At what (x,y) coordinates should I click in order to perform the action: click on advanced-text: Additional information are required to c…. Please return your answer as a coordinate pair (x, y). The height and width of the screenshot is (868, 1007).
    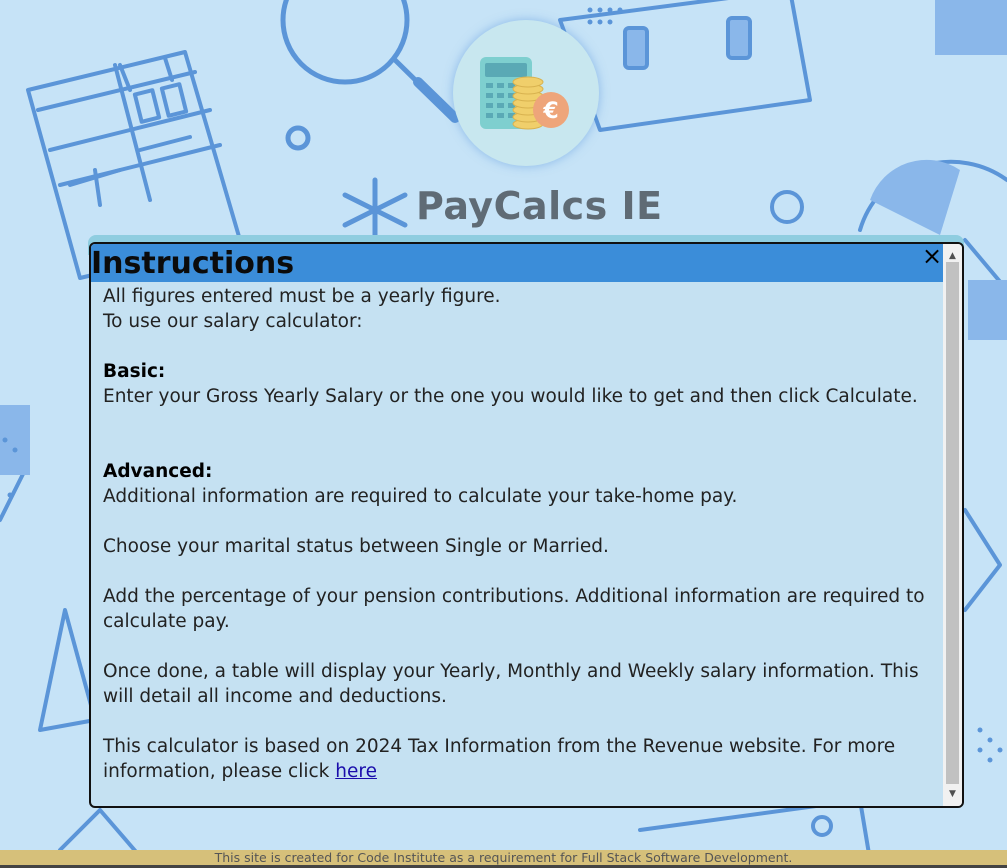
    Looking at the image, I should click on (420, 496).